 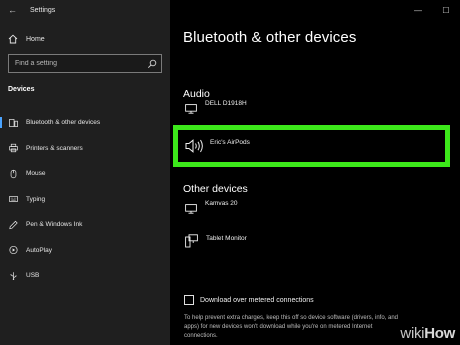 I want to click on audio-heading: Audio, so click(x=196, y=94).